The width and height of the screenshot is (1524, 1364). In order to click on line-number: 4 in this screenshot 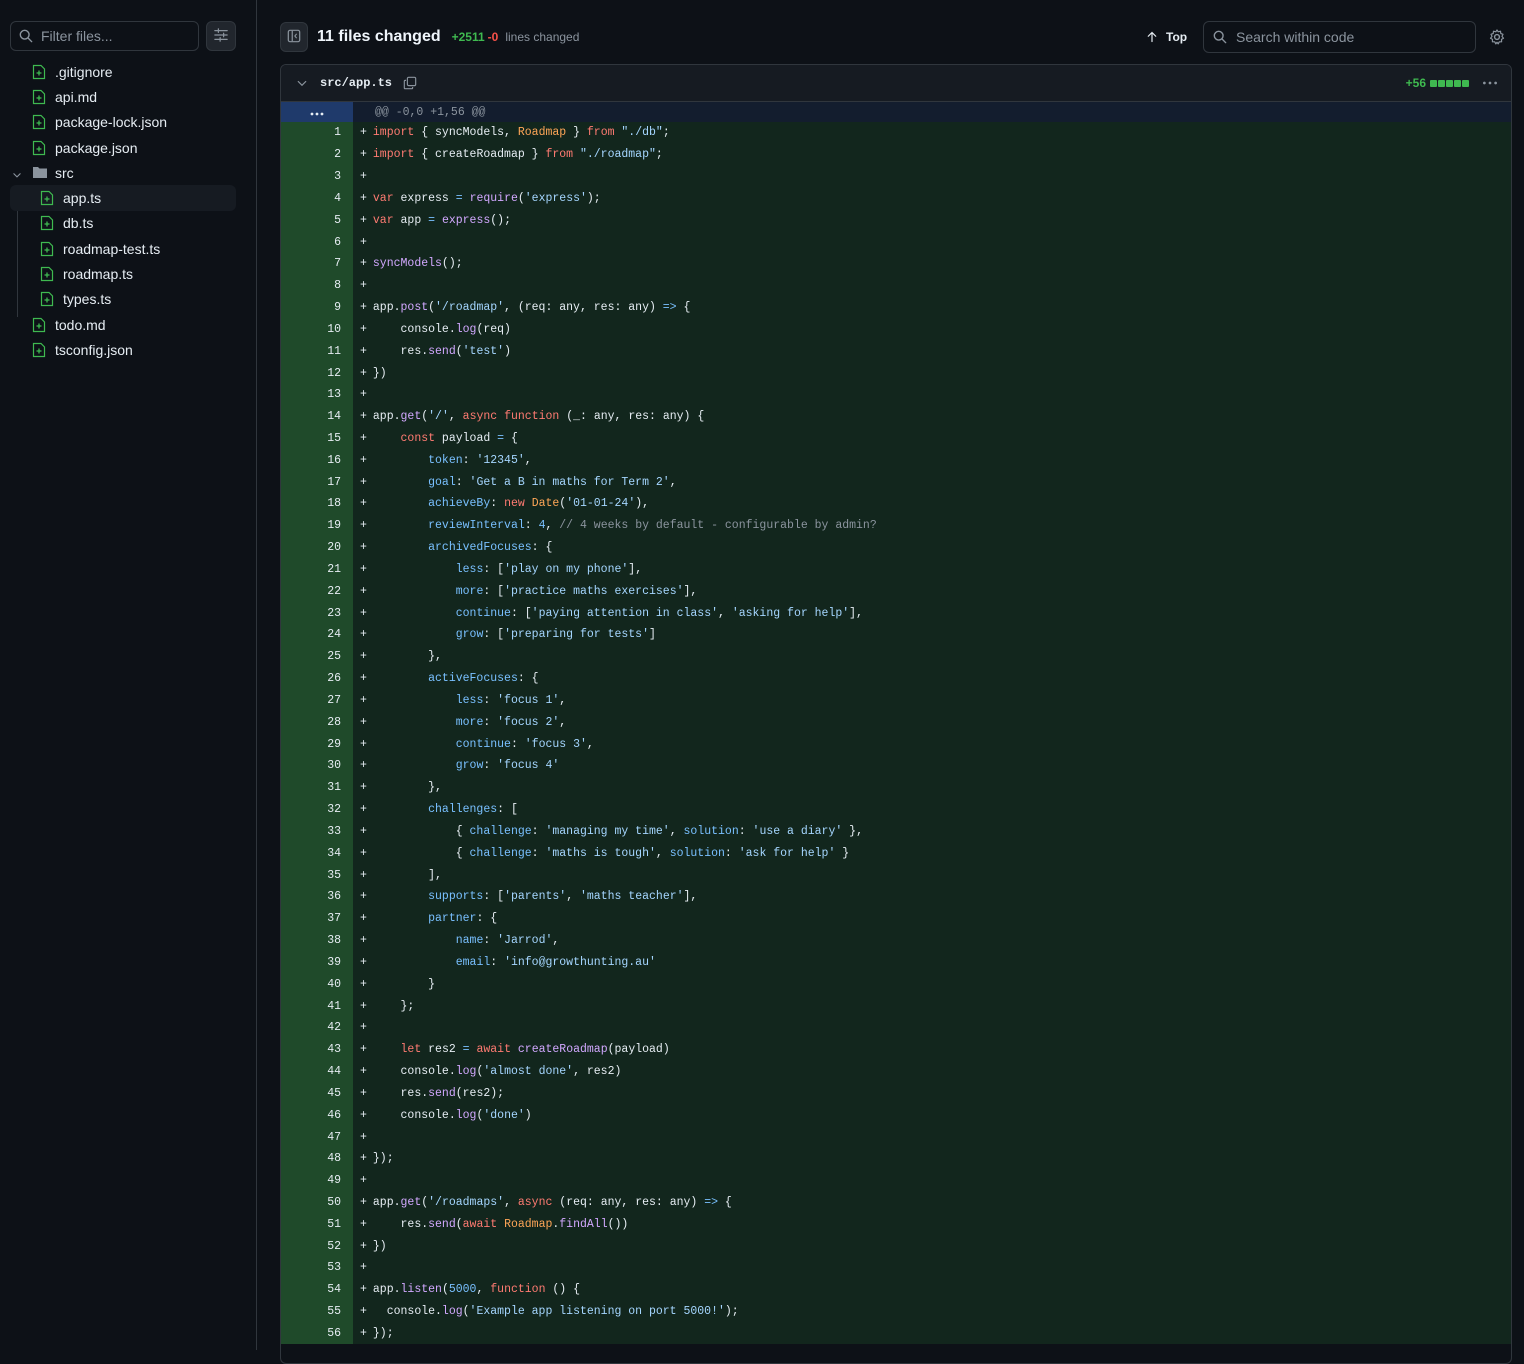, I will do `click(317, 198)`.